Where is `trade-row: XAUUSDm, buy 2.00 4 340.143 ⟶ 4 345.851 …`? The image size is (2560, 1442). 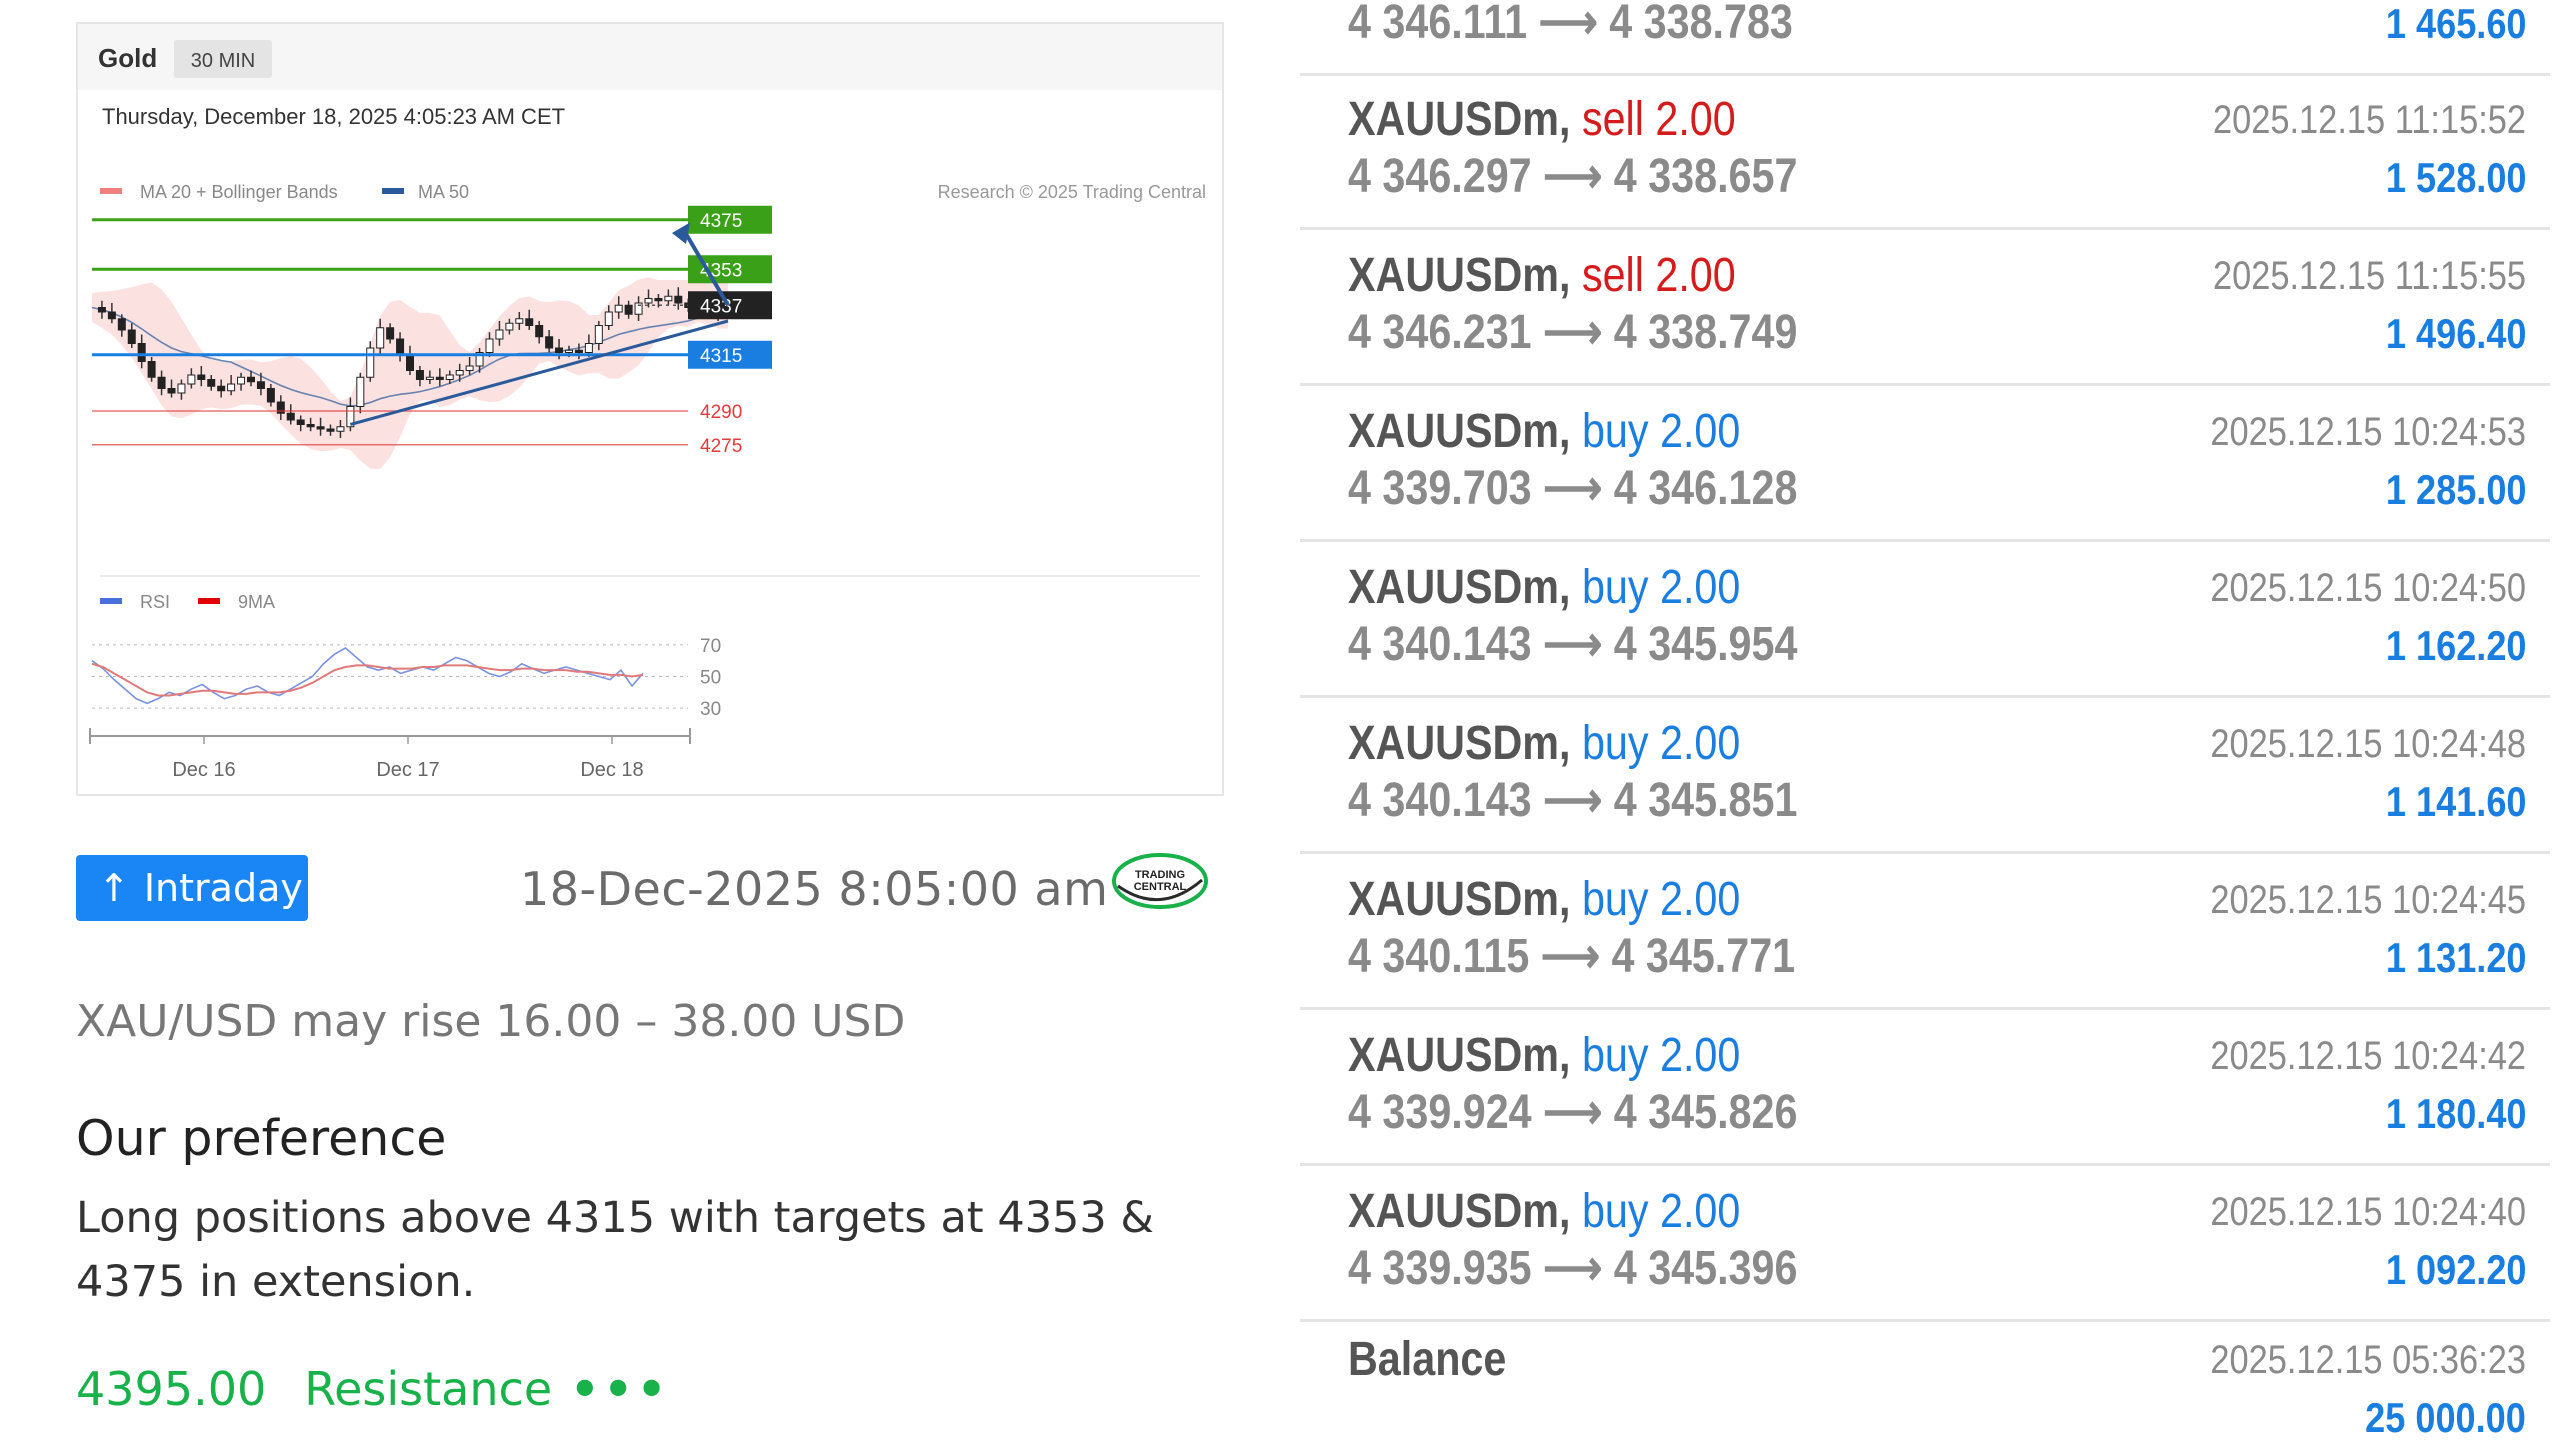 trade-row: XAUUSDm, buy 2.00 4 340.143 ⟶ 4 345.851 … is located at coordinates (1925, 777).